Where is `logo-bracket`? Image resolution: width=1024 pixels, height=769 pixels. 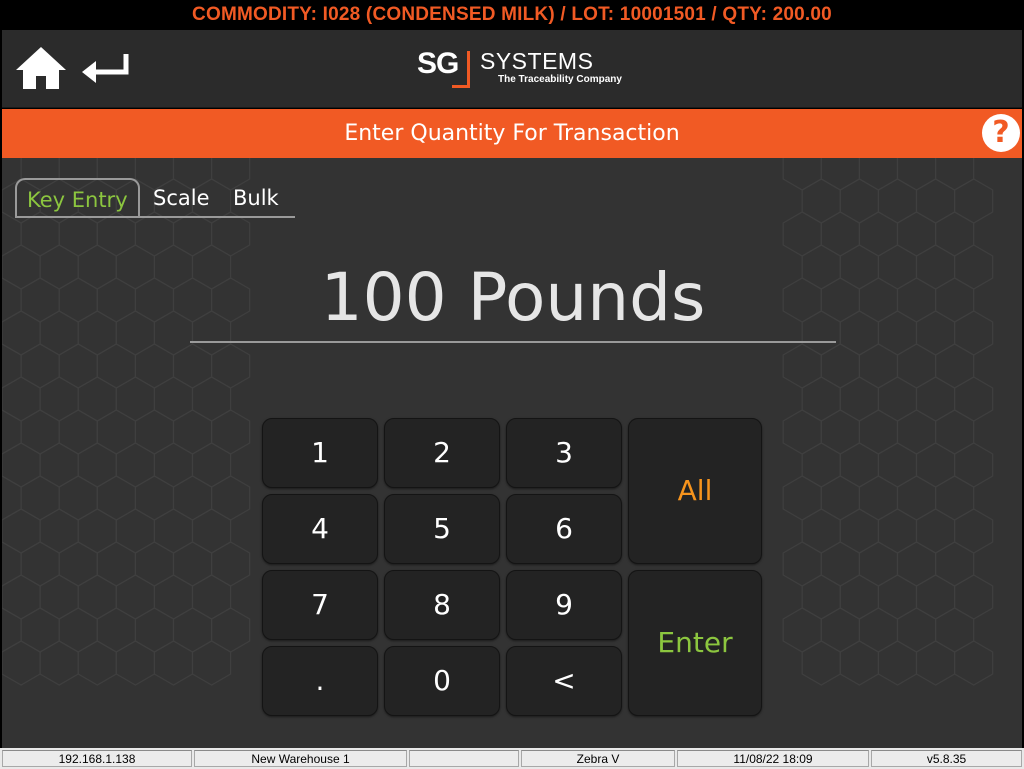 logo-bracket is located at coordinates (461, 69).